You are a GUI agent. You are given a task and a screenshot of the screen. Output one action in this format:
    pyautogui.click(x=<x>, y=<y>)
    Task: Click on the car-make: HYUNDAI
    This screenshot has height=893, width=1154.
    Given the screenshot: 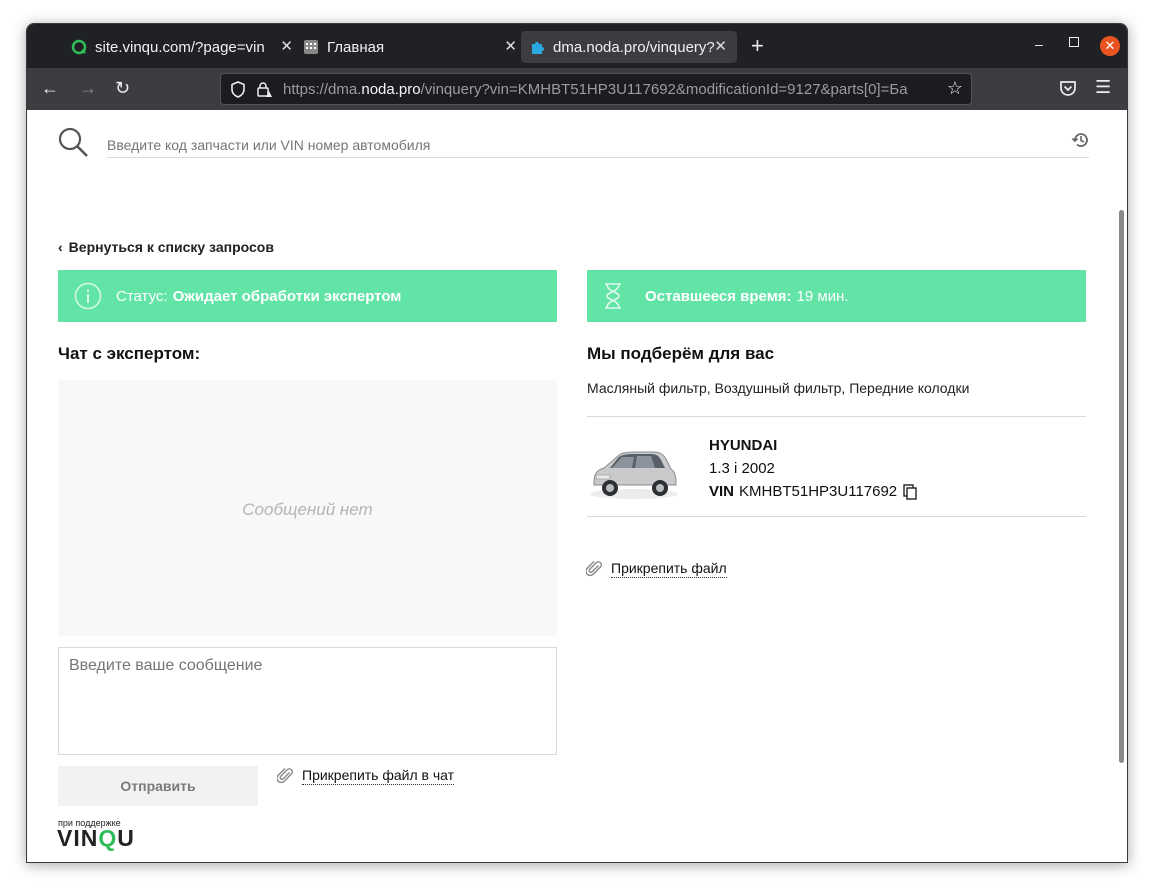 What is the action you would take?
    pyautogui.click(x=743, y=445)
    